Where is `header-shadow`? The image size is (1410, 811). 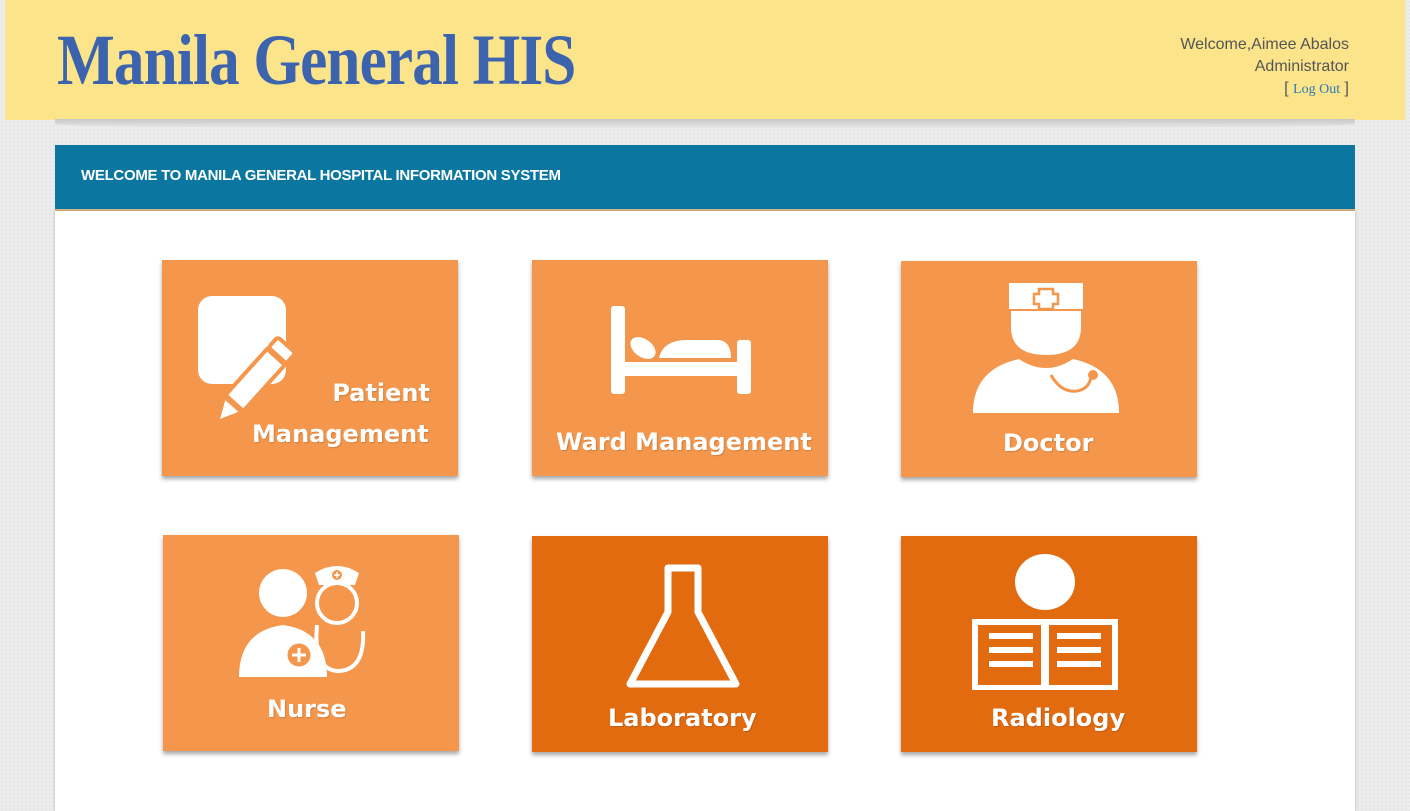
header-shadow is located at coordinates (705, 124).